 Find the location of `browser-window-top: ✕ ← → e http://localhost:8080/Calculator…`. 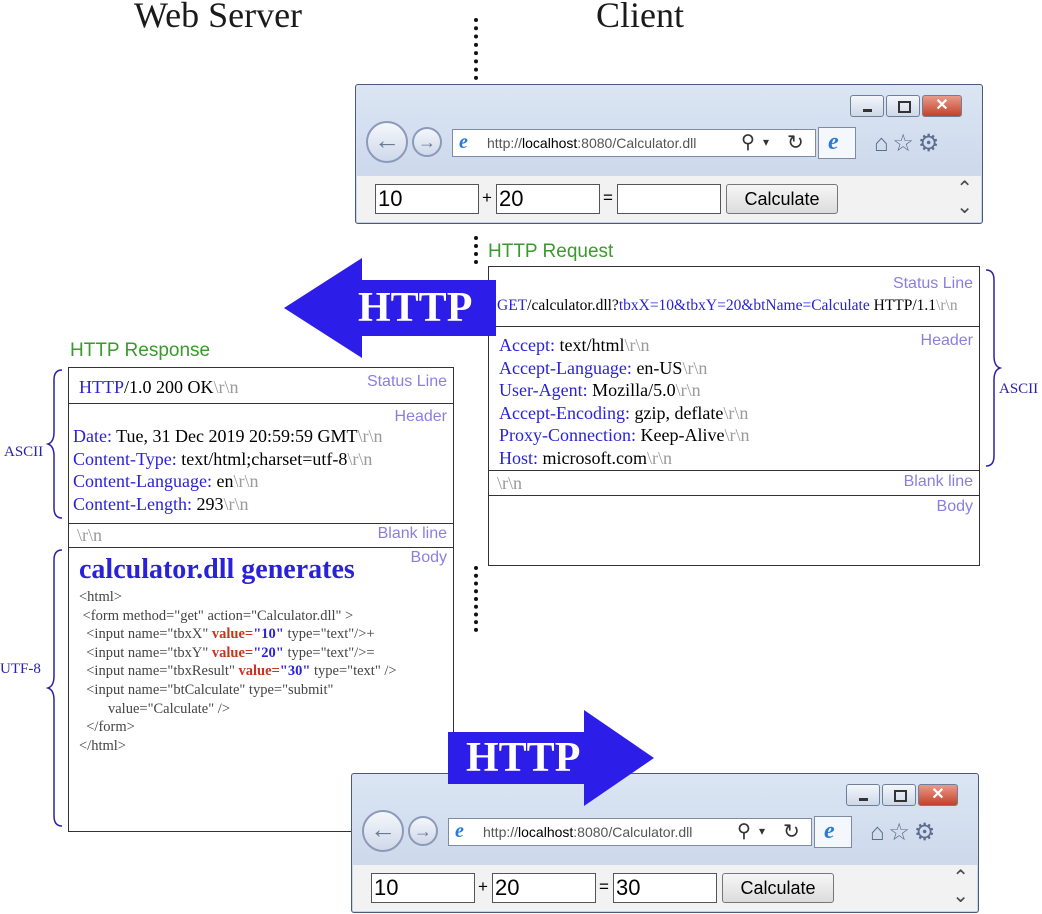

browser-window-top: ✕ ← → e http://localhost:8080/Calculator… is located at coordinates (669, 154).